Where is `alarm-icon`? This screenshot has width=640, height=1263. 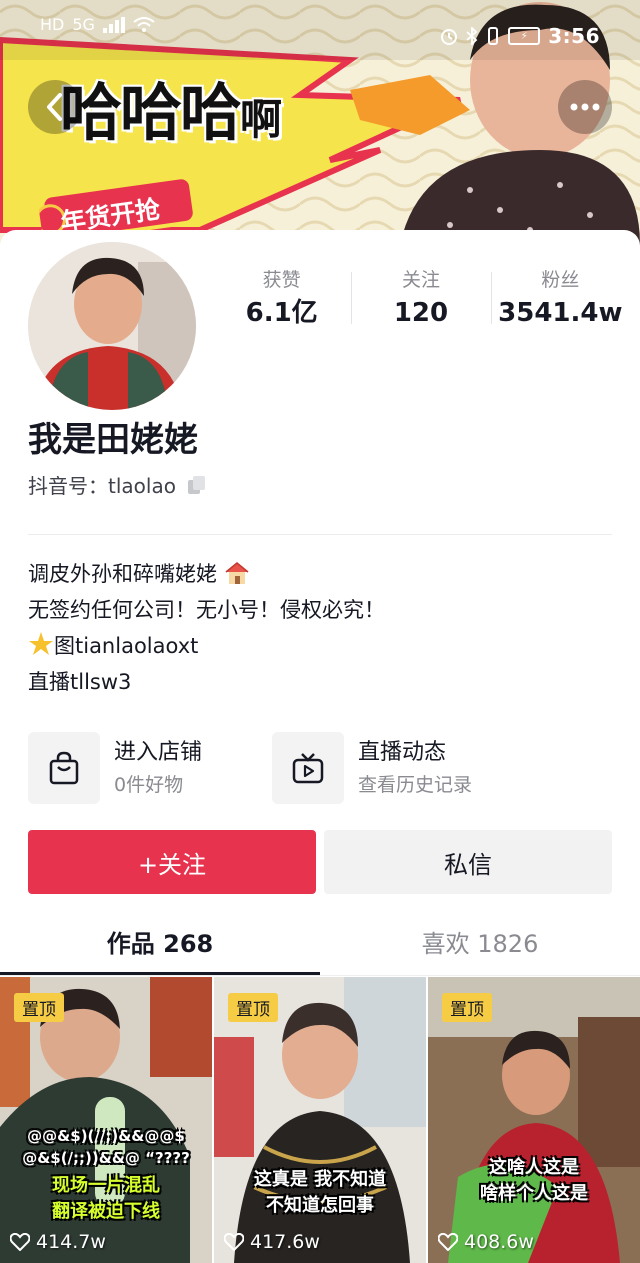
alarm-icon is located at coordinates (449, 37).